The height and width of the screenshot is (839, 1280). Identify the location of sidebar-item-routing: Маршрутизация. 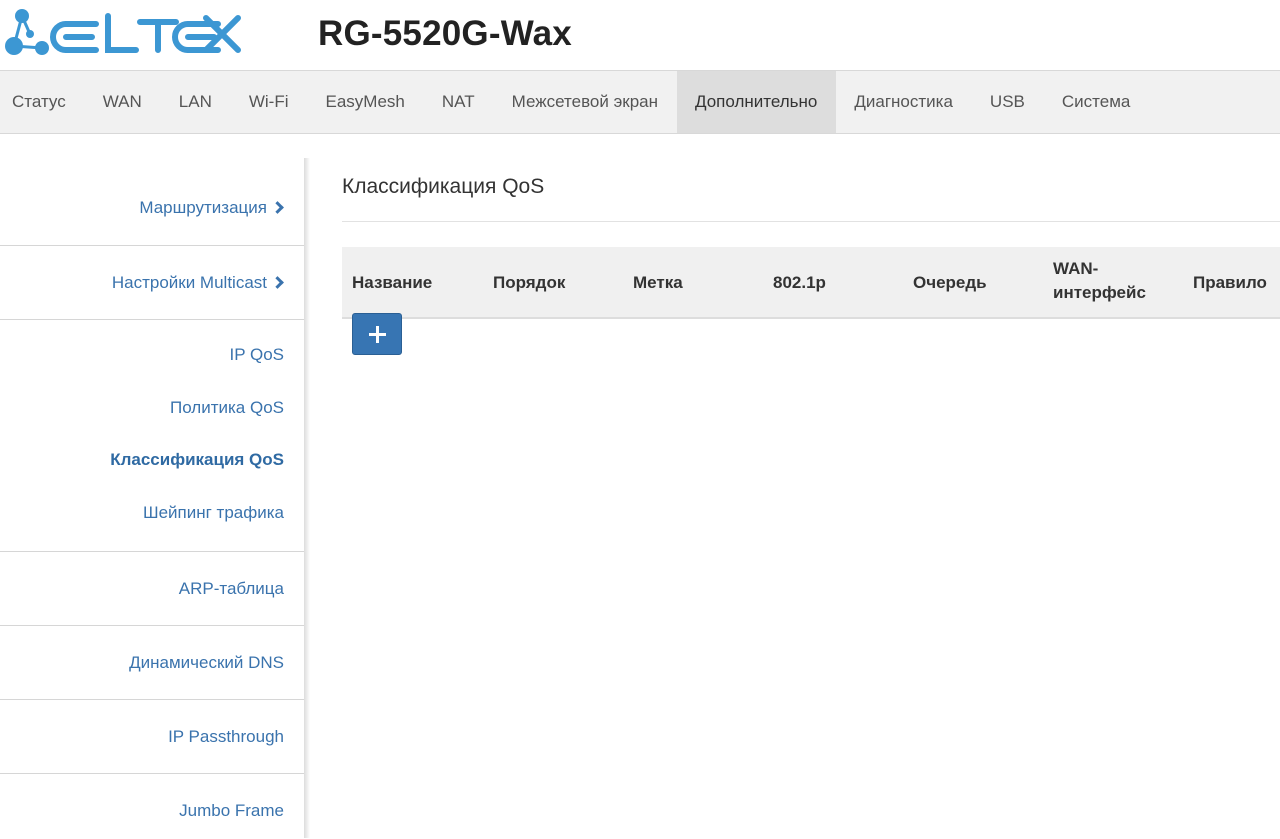
(152, 202).